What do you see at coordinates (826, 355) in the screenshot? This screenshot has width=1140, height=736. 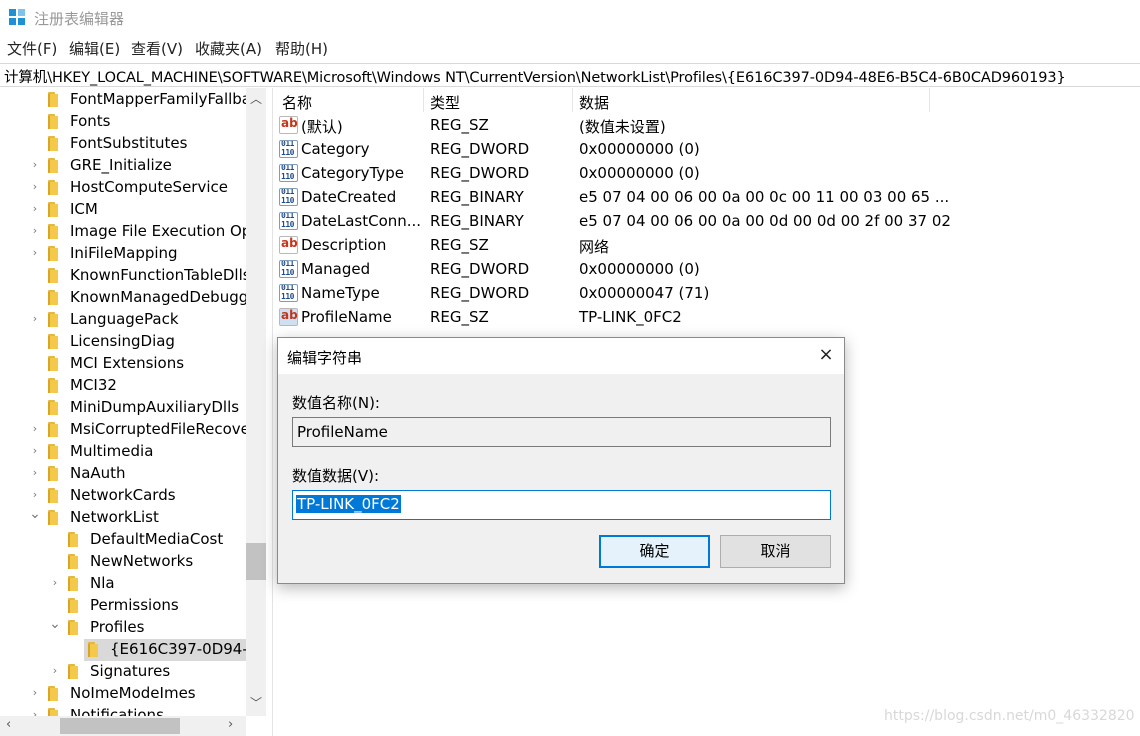 I see `close-icon: ×` at bounding box center [826, 355].